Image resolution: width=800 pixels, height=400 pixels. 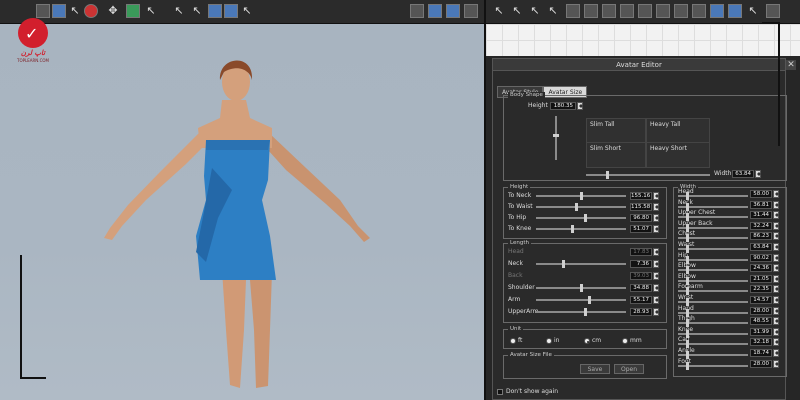 I want to click on body-width-value: 63.84, so click(x=743, y=174).